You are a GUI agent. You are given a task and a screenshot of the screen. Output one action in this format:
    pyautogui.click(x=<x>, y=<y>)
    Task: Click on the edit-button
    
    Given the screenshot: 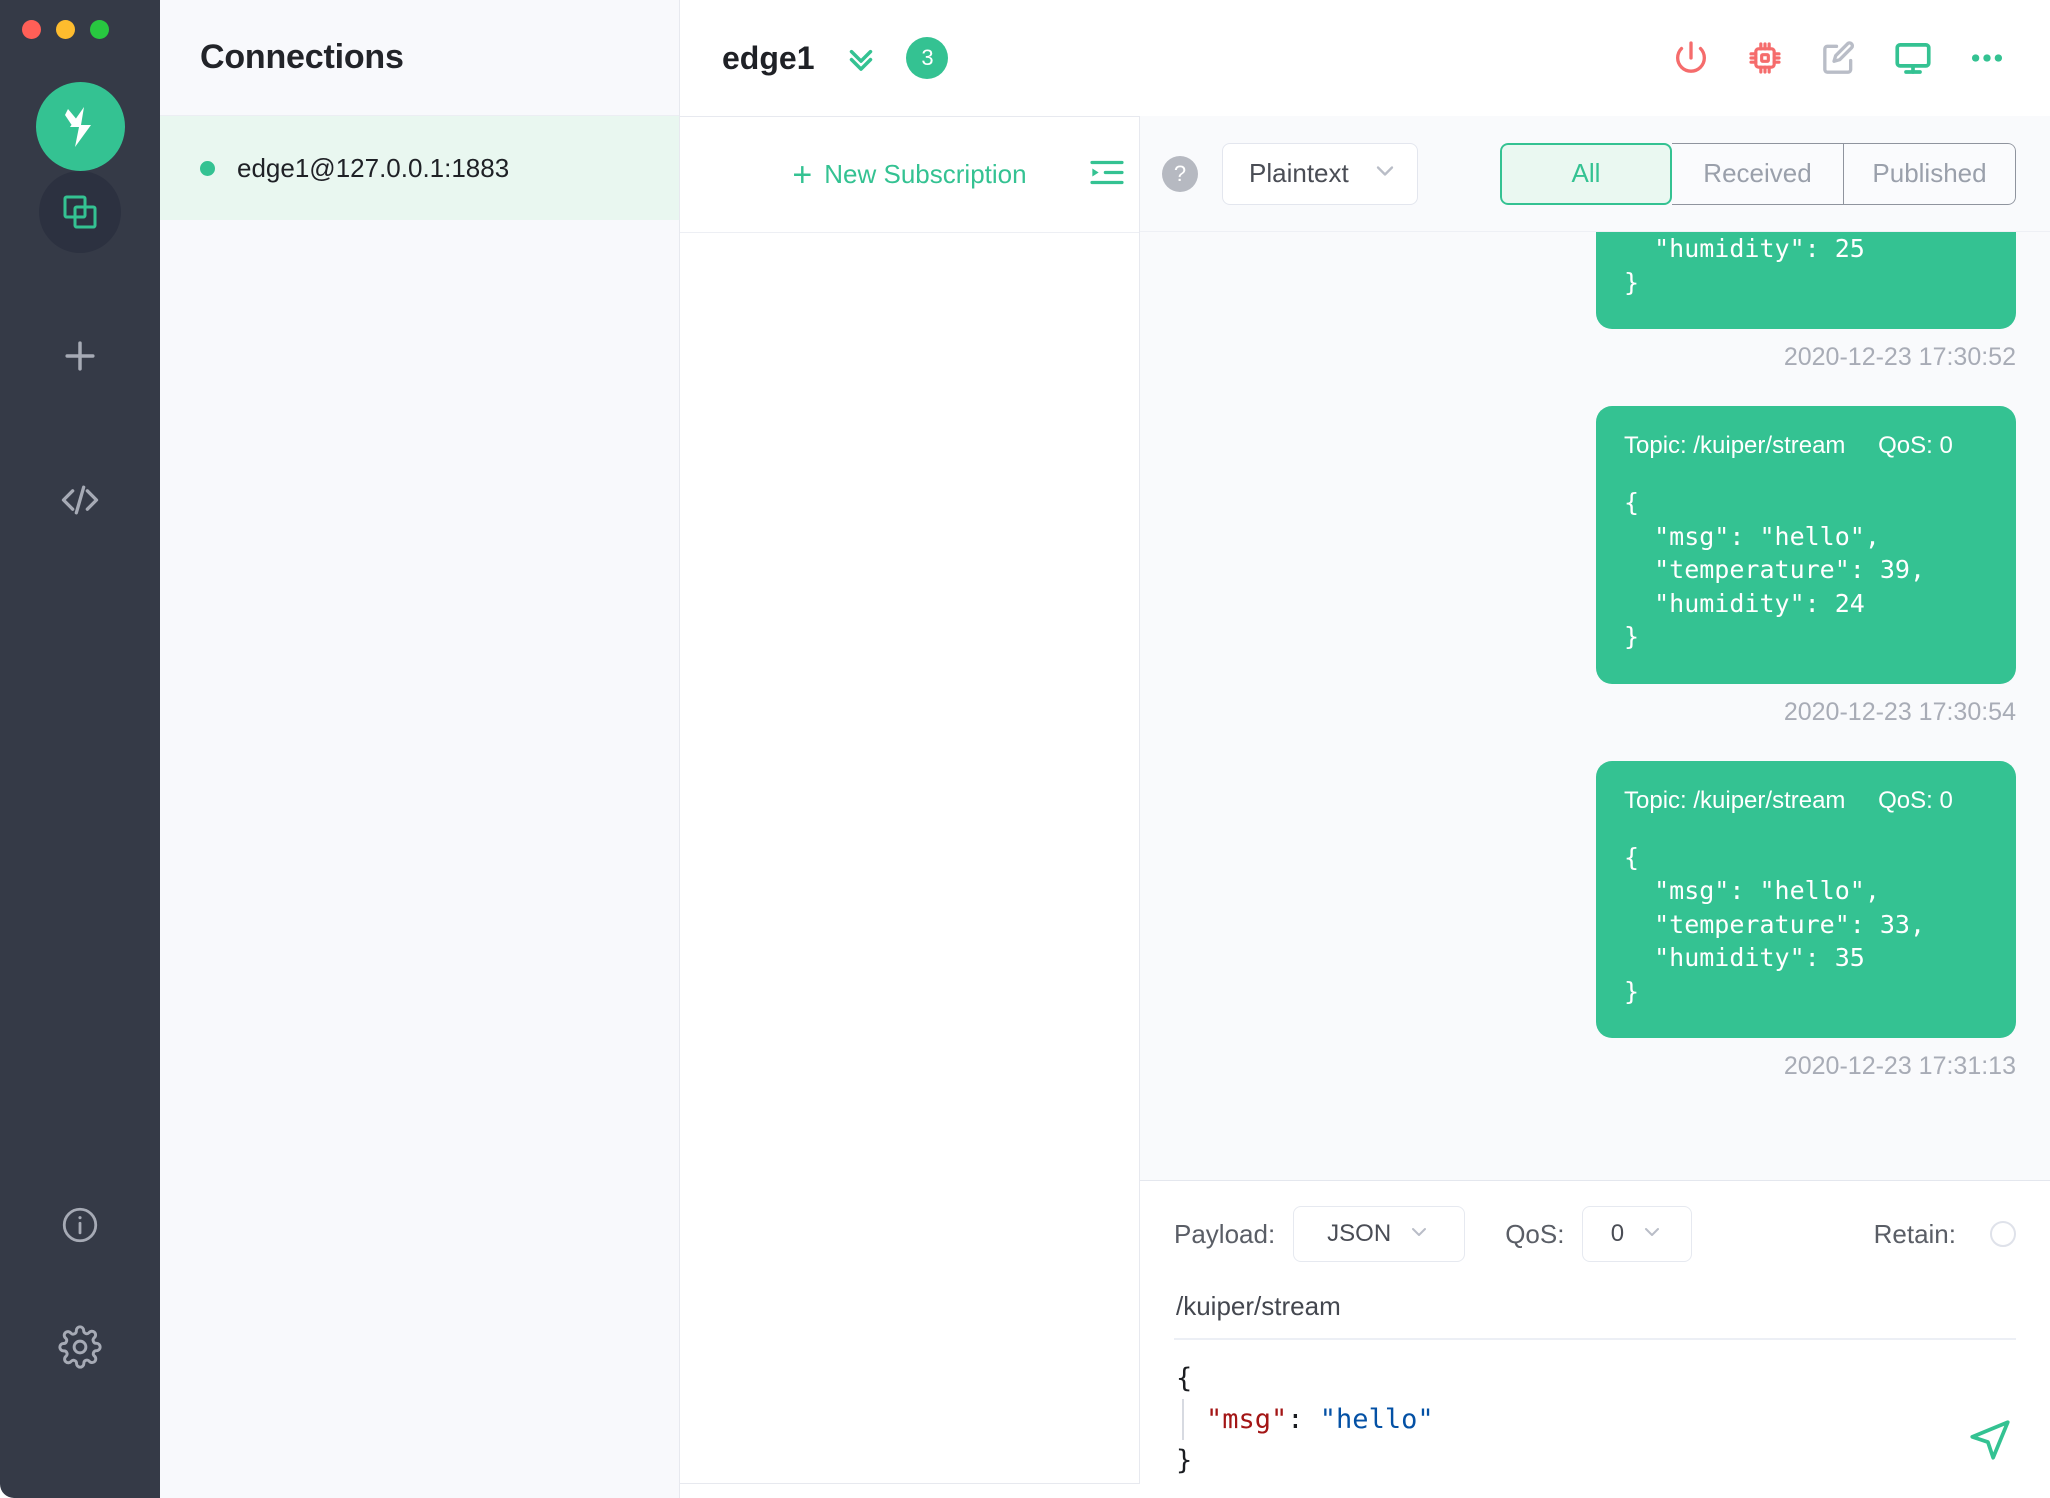 What is the action you would take?
    pyautogui.click(x=1839, y=58)
    